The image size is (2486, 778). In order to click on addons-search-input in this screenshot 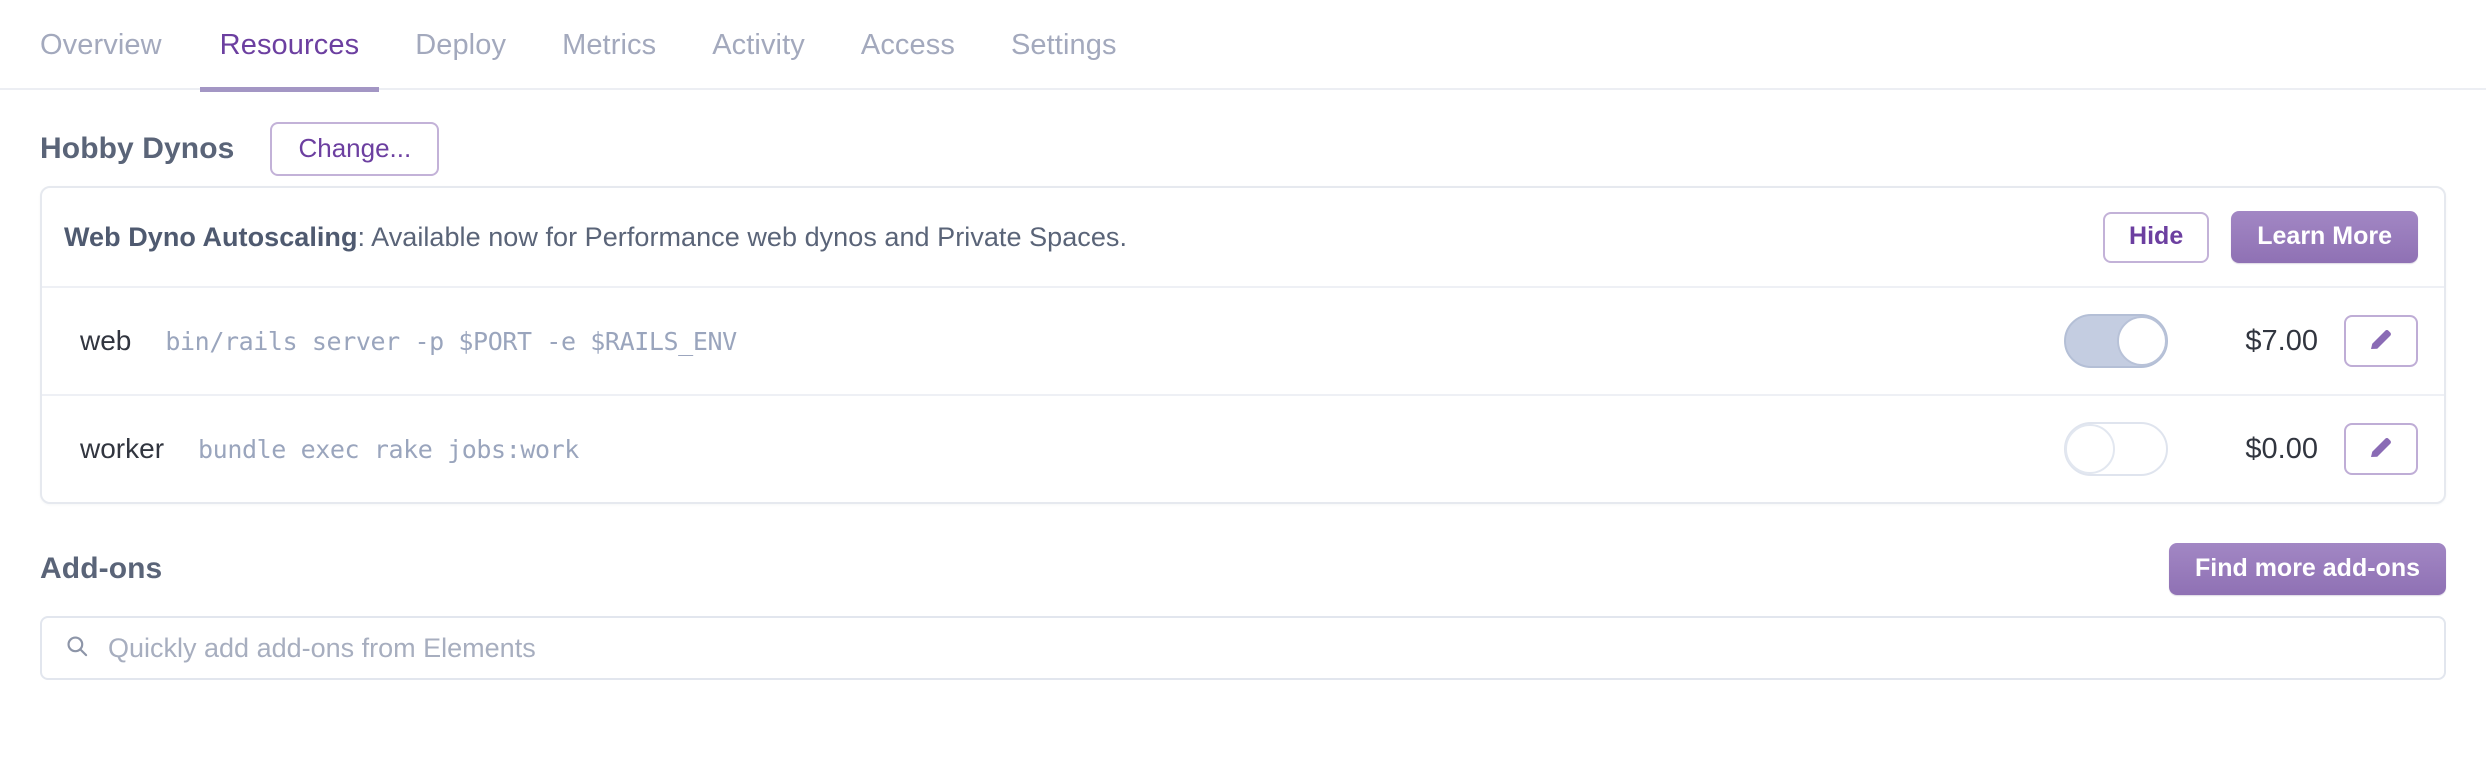, I will do `click(1265, 648)`.